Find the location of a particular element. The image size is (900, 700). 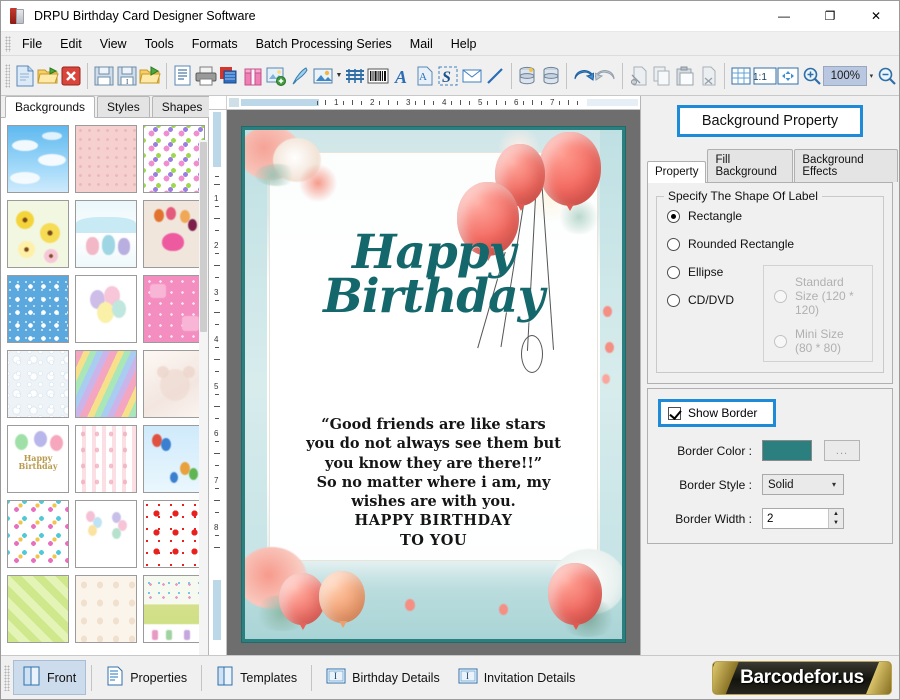

spin-up-icon: ▲ is located at coordinates (836, 514).